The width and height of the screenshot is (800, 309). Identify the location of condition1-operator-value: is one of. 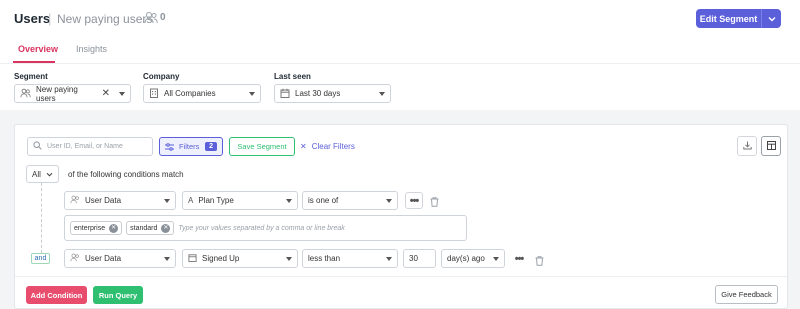
(323, 200).